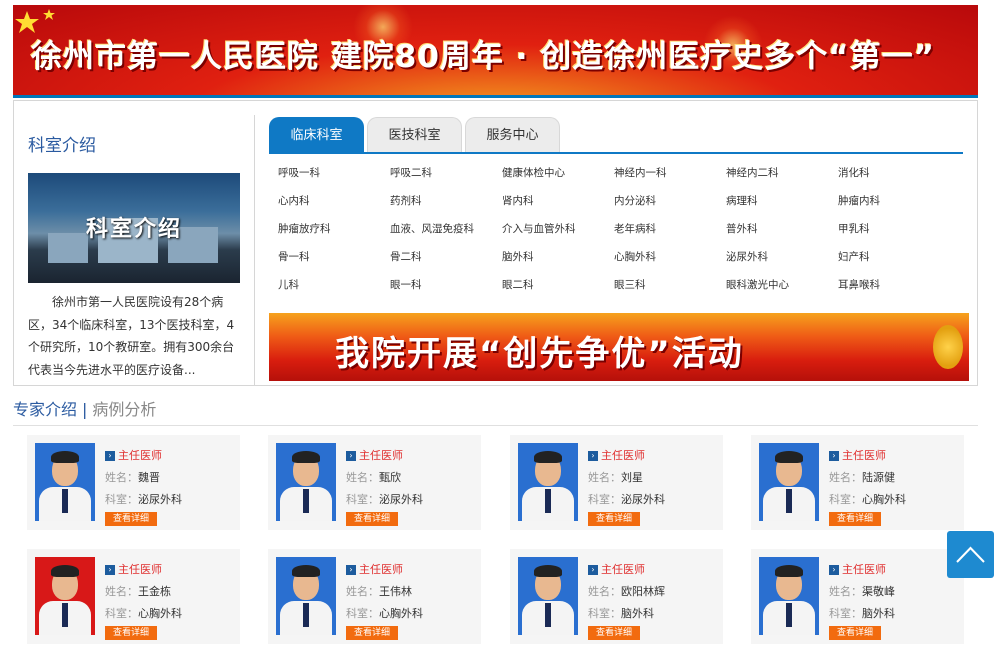 Image resolution: width=1000 pixels, height=653 pixels. Describe the element at coordinates (406, 284) in the screenshot. I see `dept-link: 眼一科` at that location.